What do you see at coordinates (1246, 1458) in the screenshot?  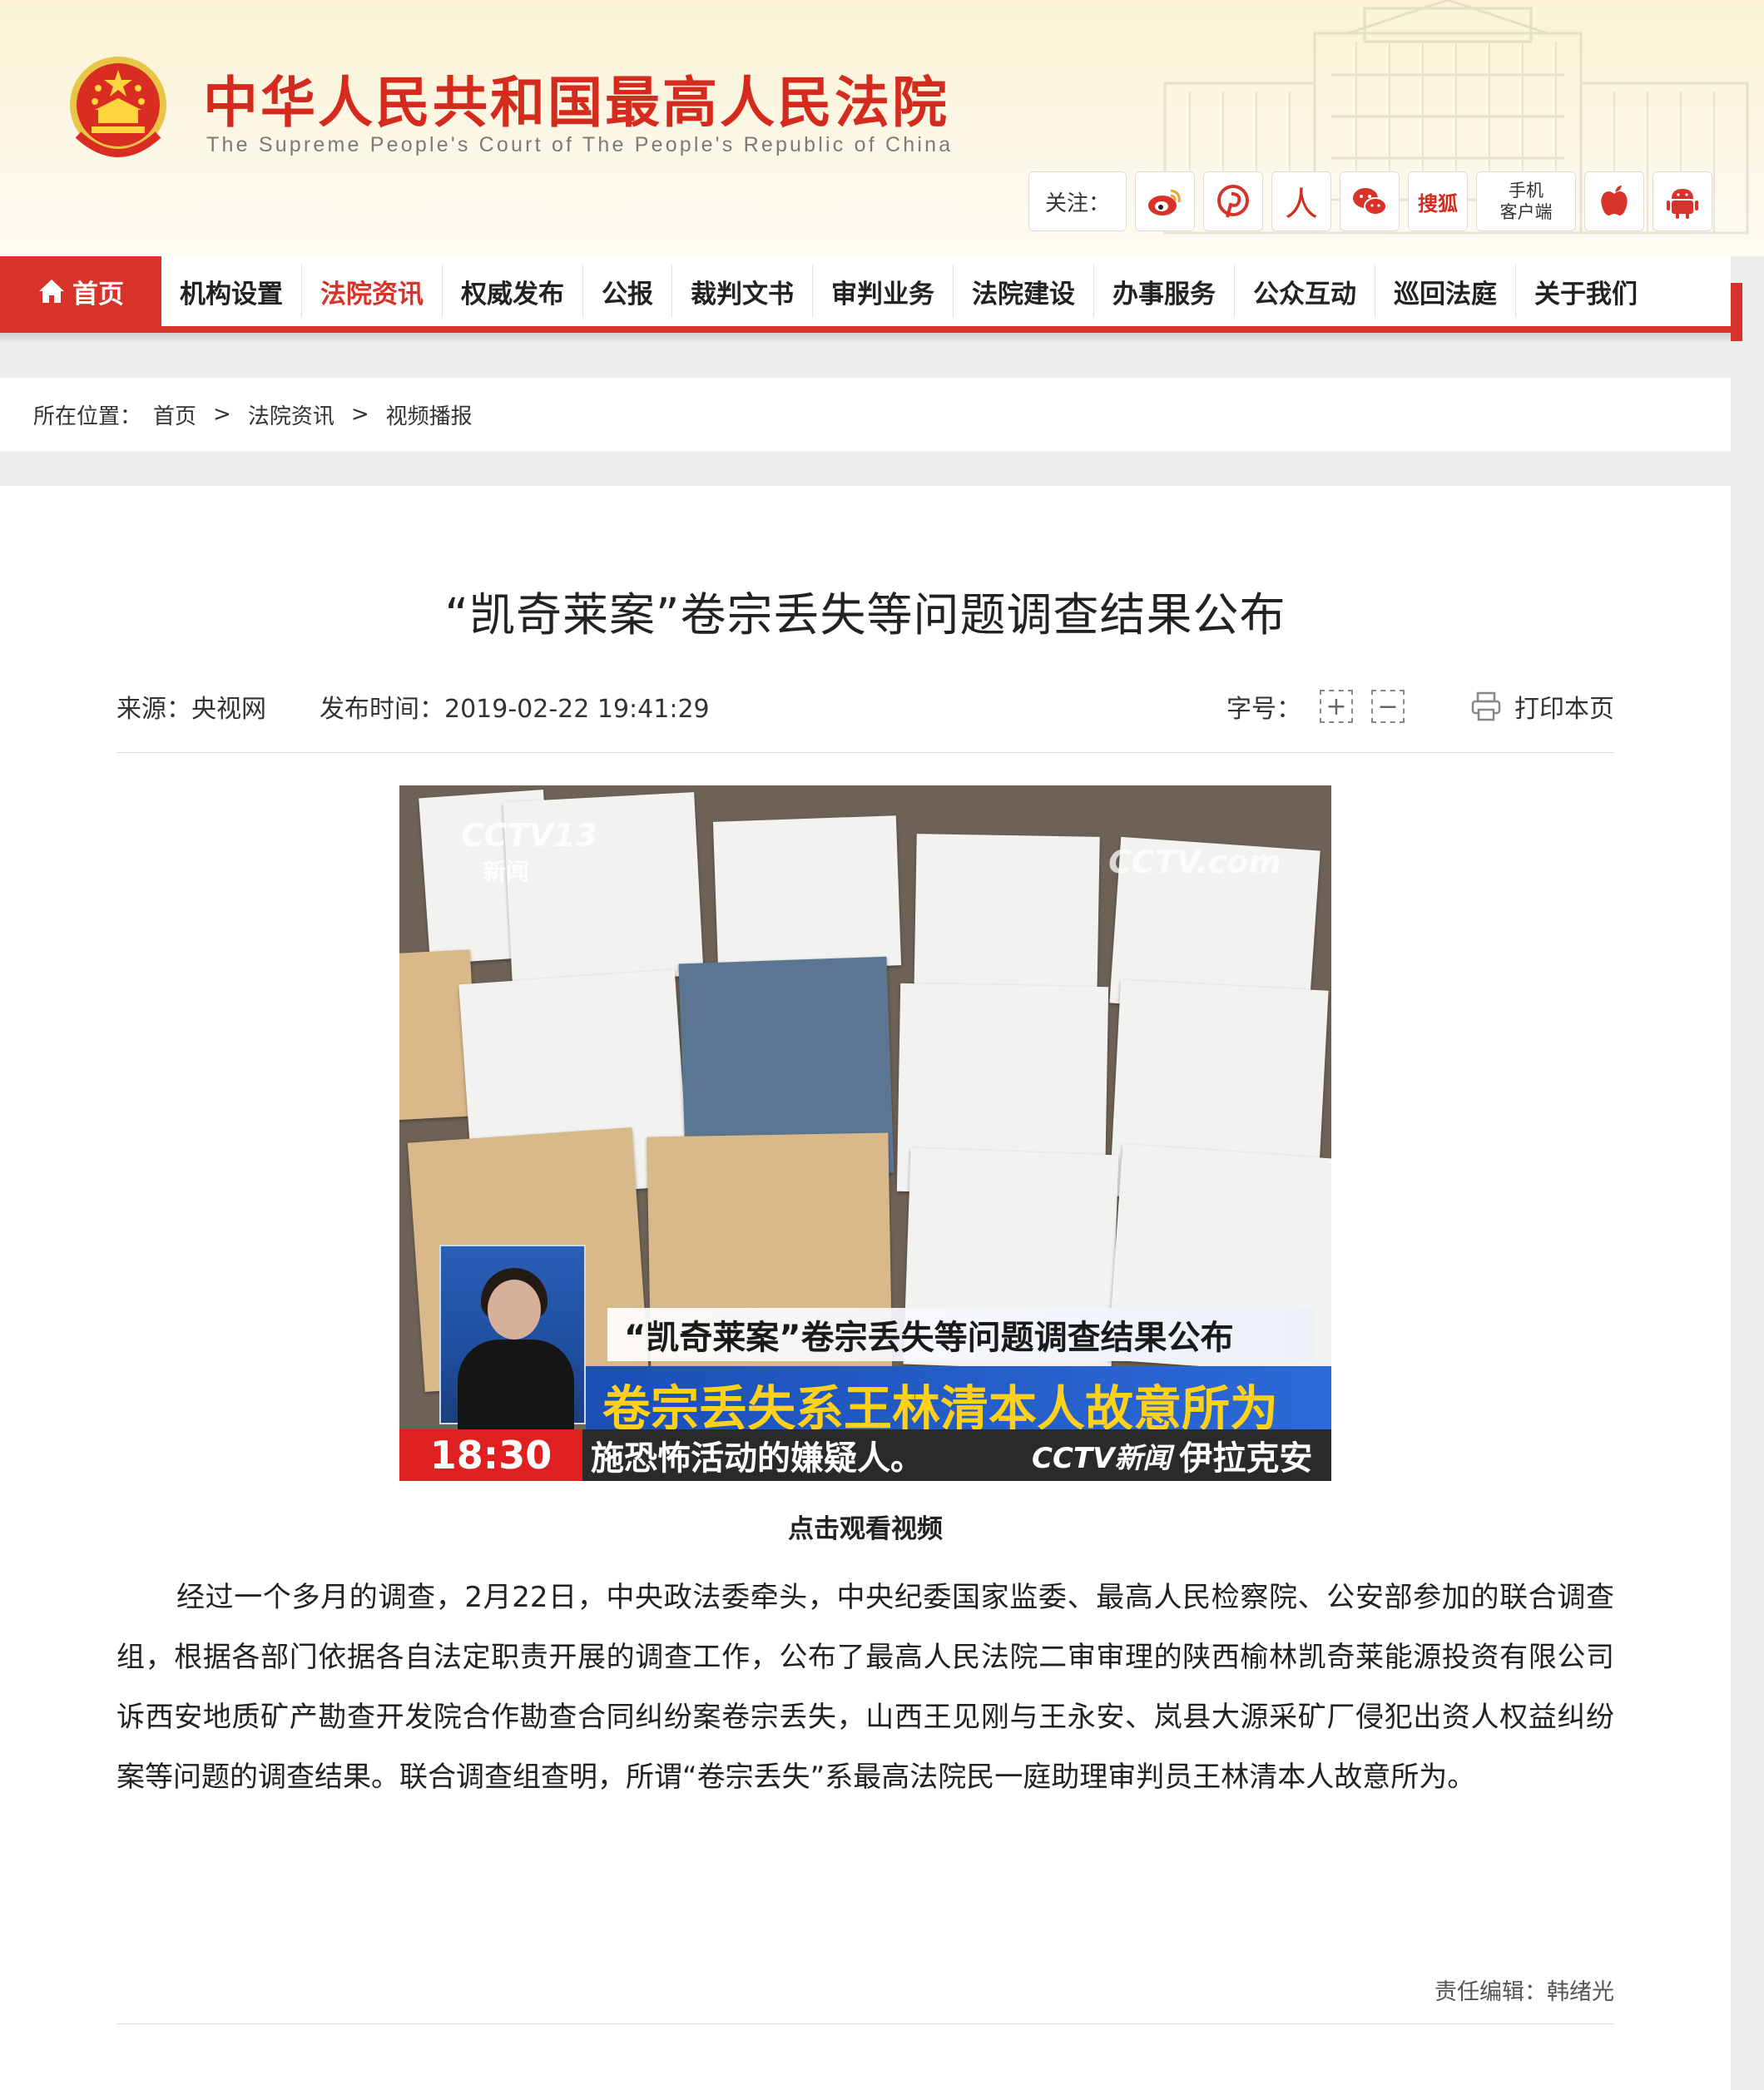 I see `ticker-text-2: 伊拉克安` at bounding box center [1246, 1458].